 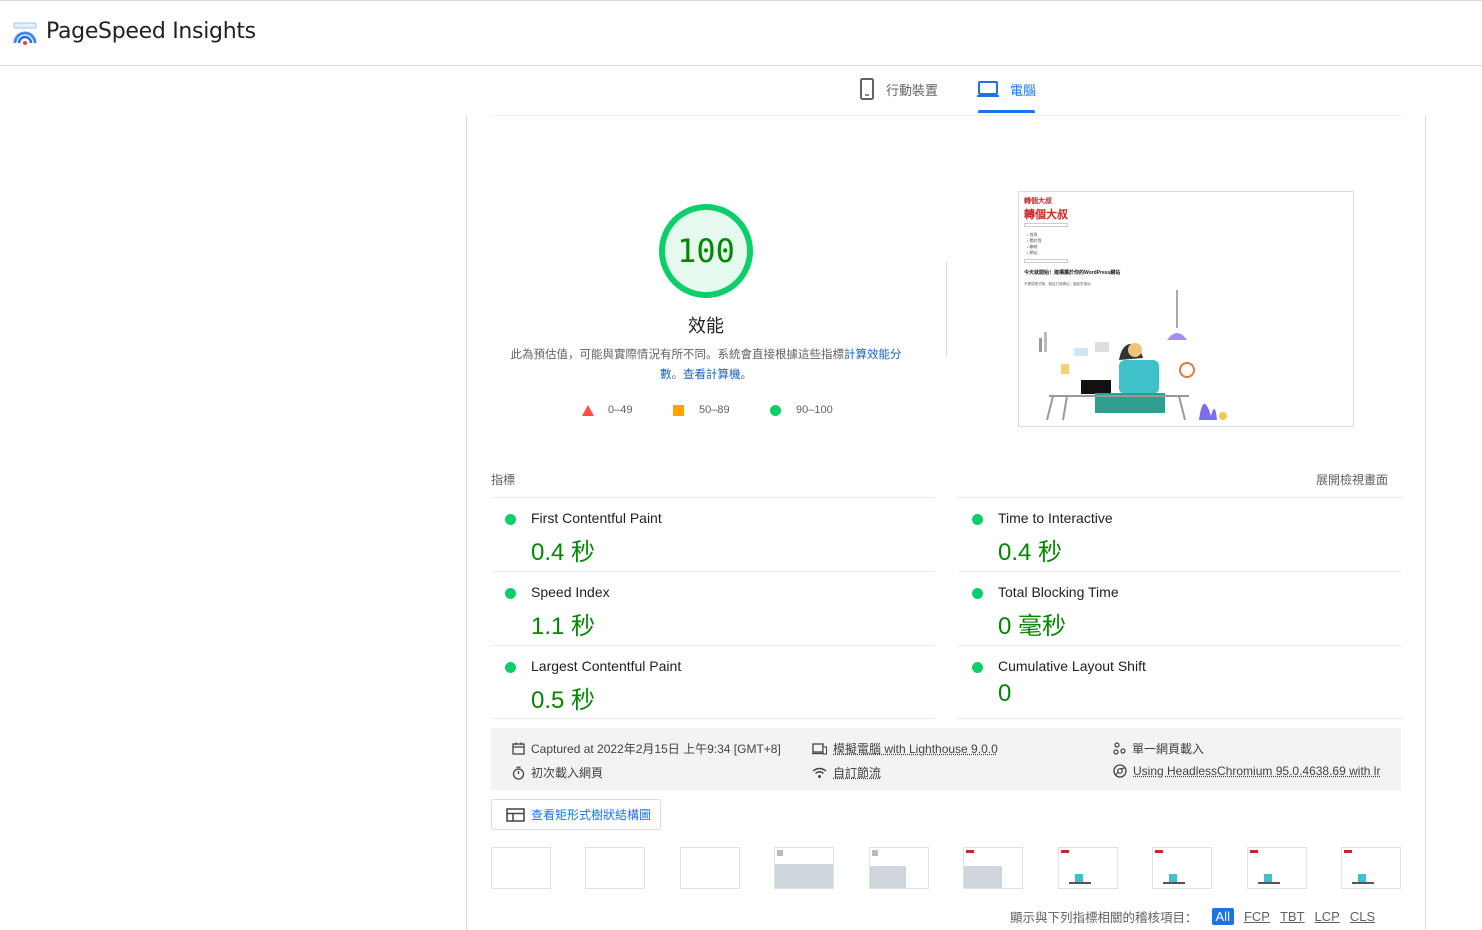 I want to click on runtime-settings-bar, so click(x=946, y=759).